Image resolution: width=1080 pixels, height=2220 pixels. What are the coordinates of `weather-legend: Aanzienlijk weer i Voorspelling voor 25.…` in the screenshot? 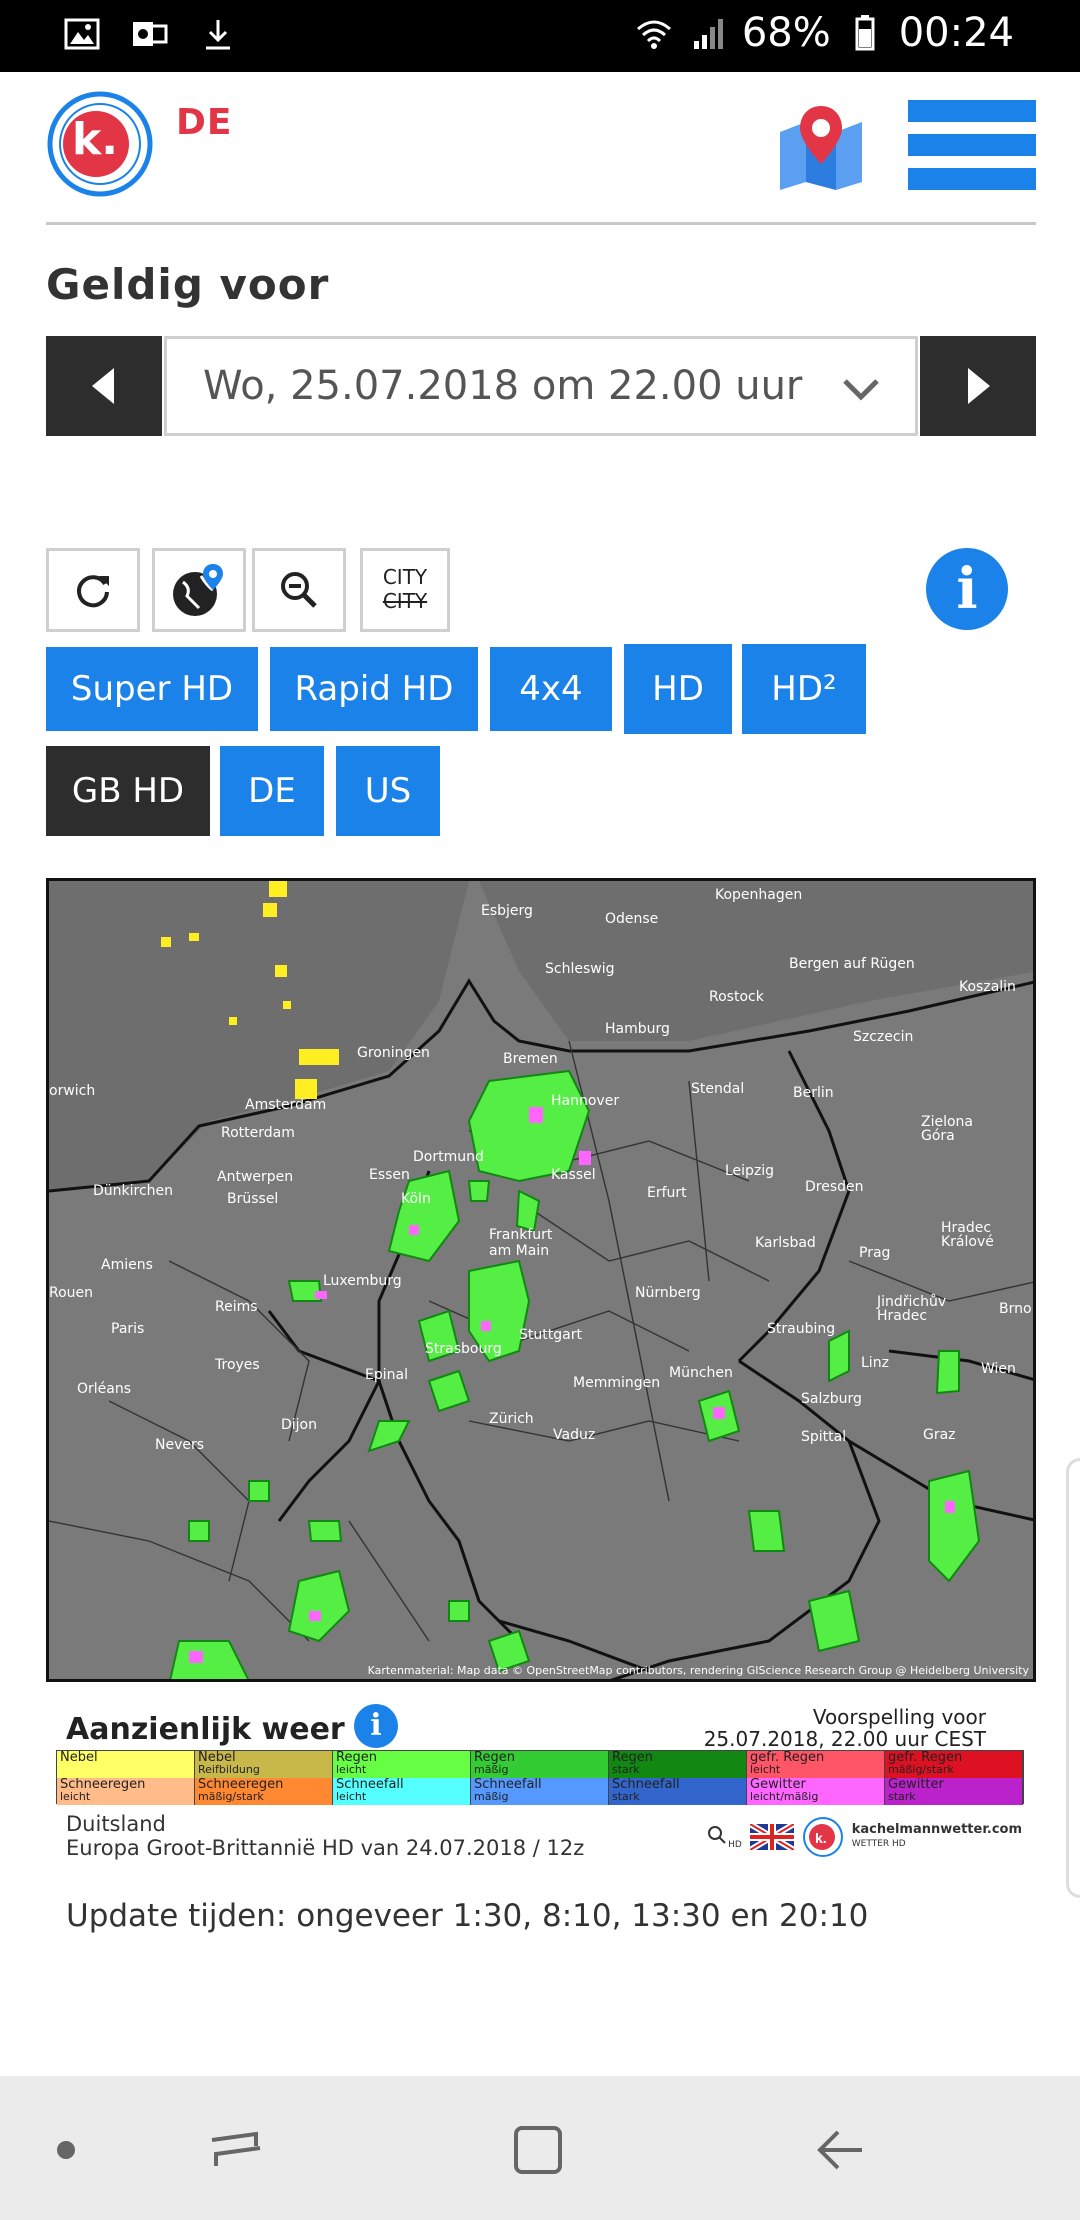 It's located at (541, 1780).